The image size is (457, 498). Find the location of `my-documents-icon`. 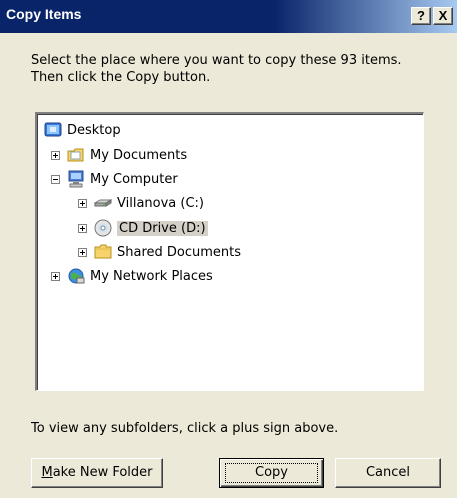

my-documents-icon is located at coordinates (75, 155).